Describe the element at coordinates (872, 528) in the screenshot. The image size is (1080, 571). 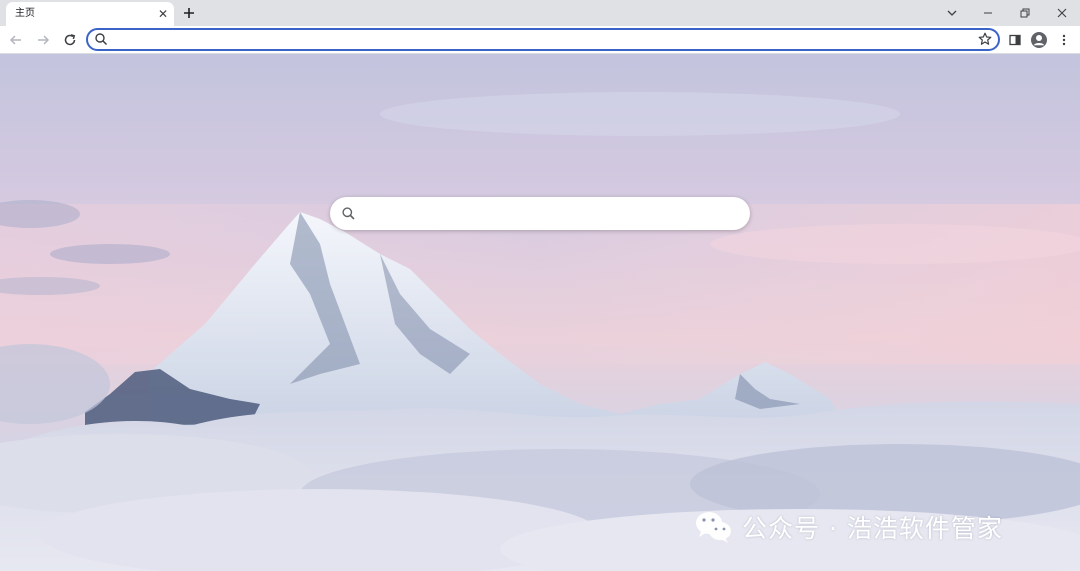
I see `watermark-text: 公众号 · 浩浩软件管家` at that location.